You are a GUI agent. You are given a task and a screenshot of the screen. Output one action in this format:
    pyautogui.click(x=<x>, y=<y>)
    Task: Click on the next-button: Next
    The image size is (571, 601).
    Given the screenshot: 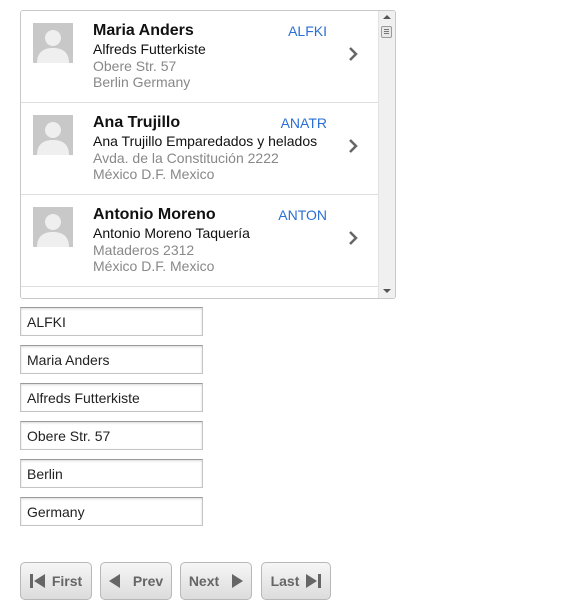 What is the action you would take?
    pyautogui.click(x=216, y=581)
    